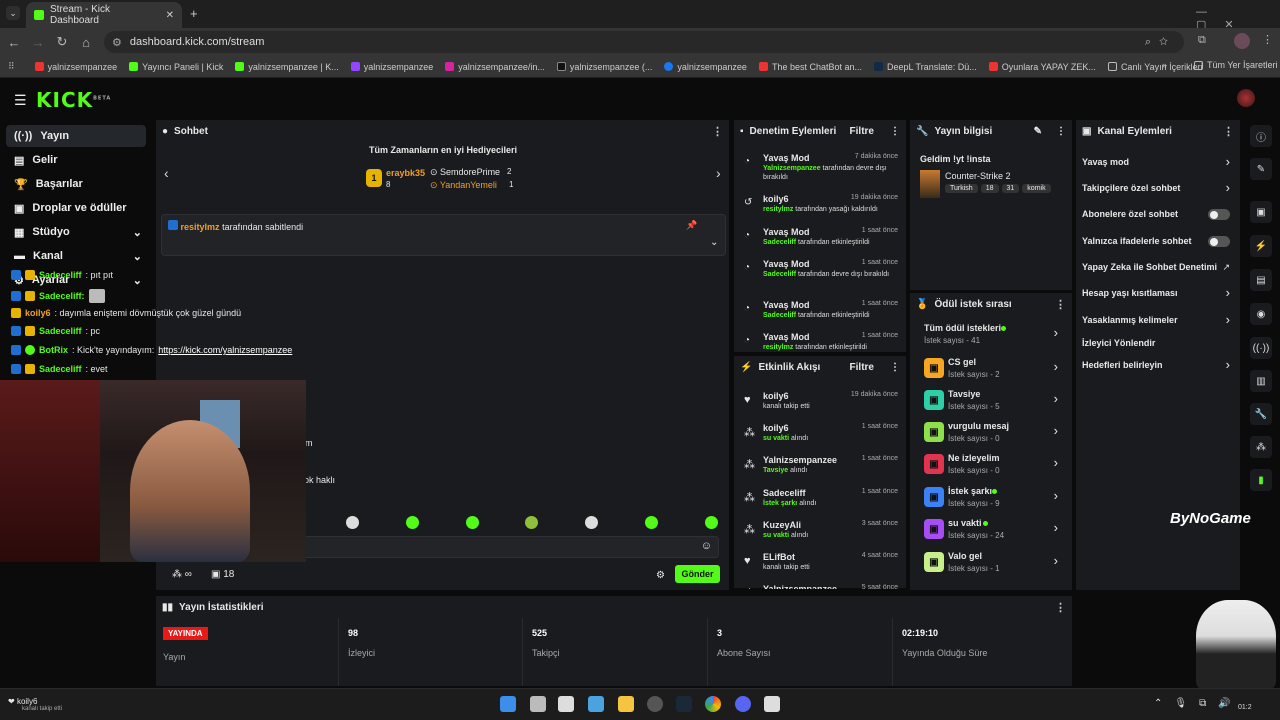 This screenshot has width=1280, height=720. What do you see at coordinates (1061, 131) in the screenshot?
I see `stream-info-menu-icon: ⋮` at bounding box center [1061, 131].